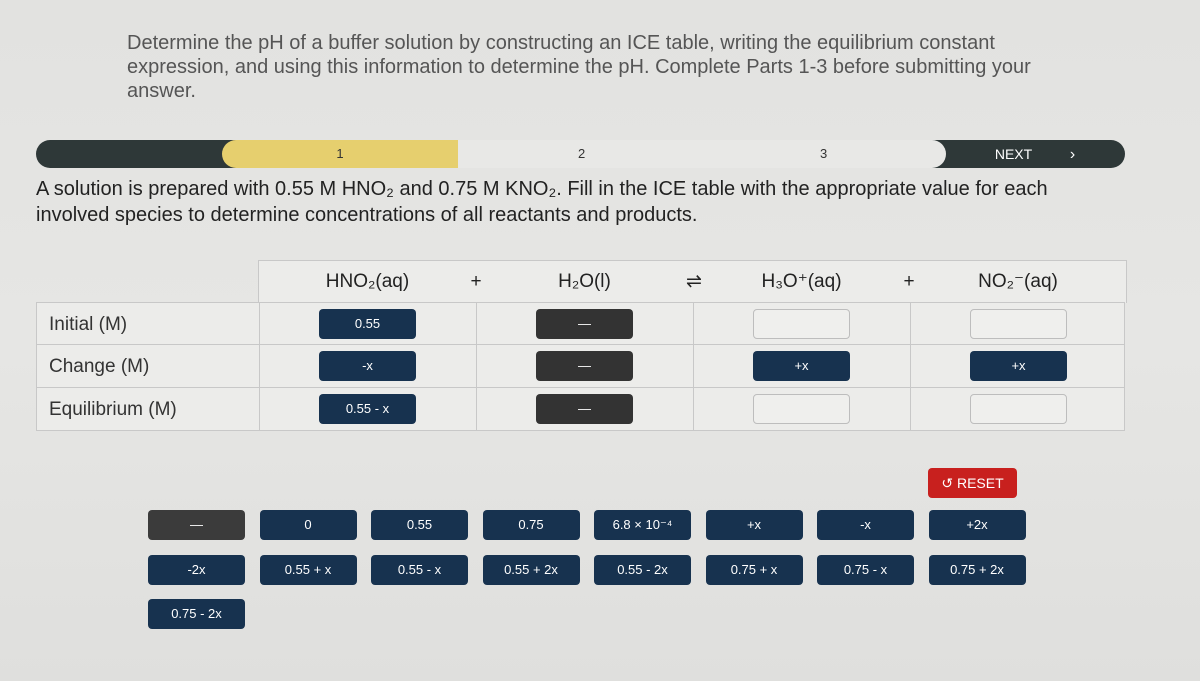  I want to click on answer-tile: 0.75 + x, so click(754, 569).